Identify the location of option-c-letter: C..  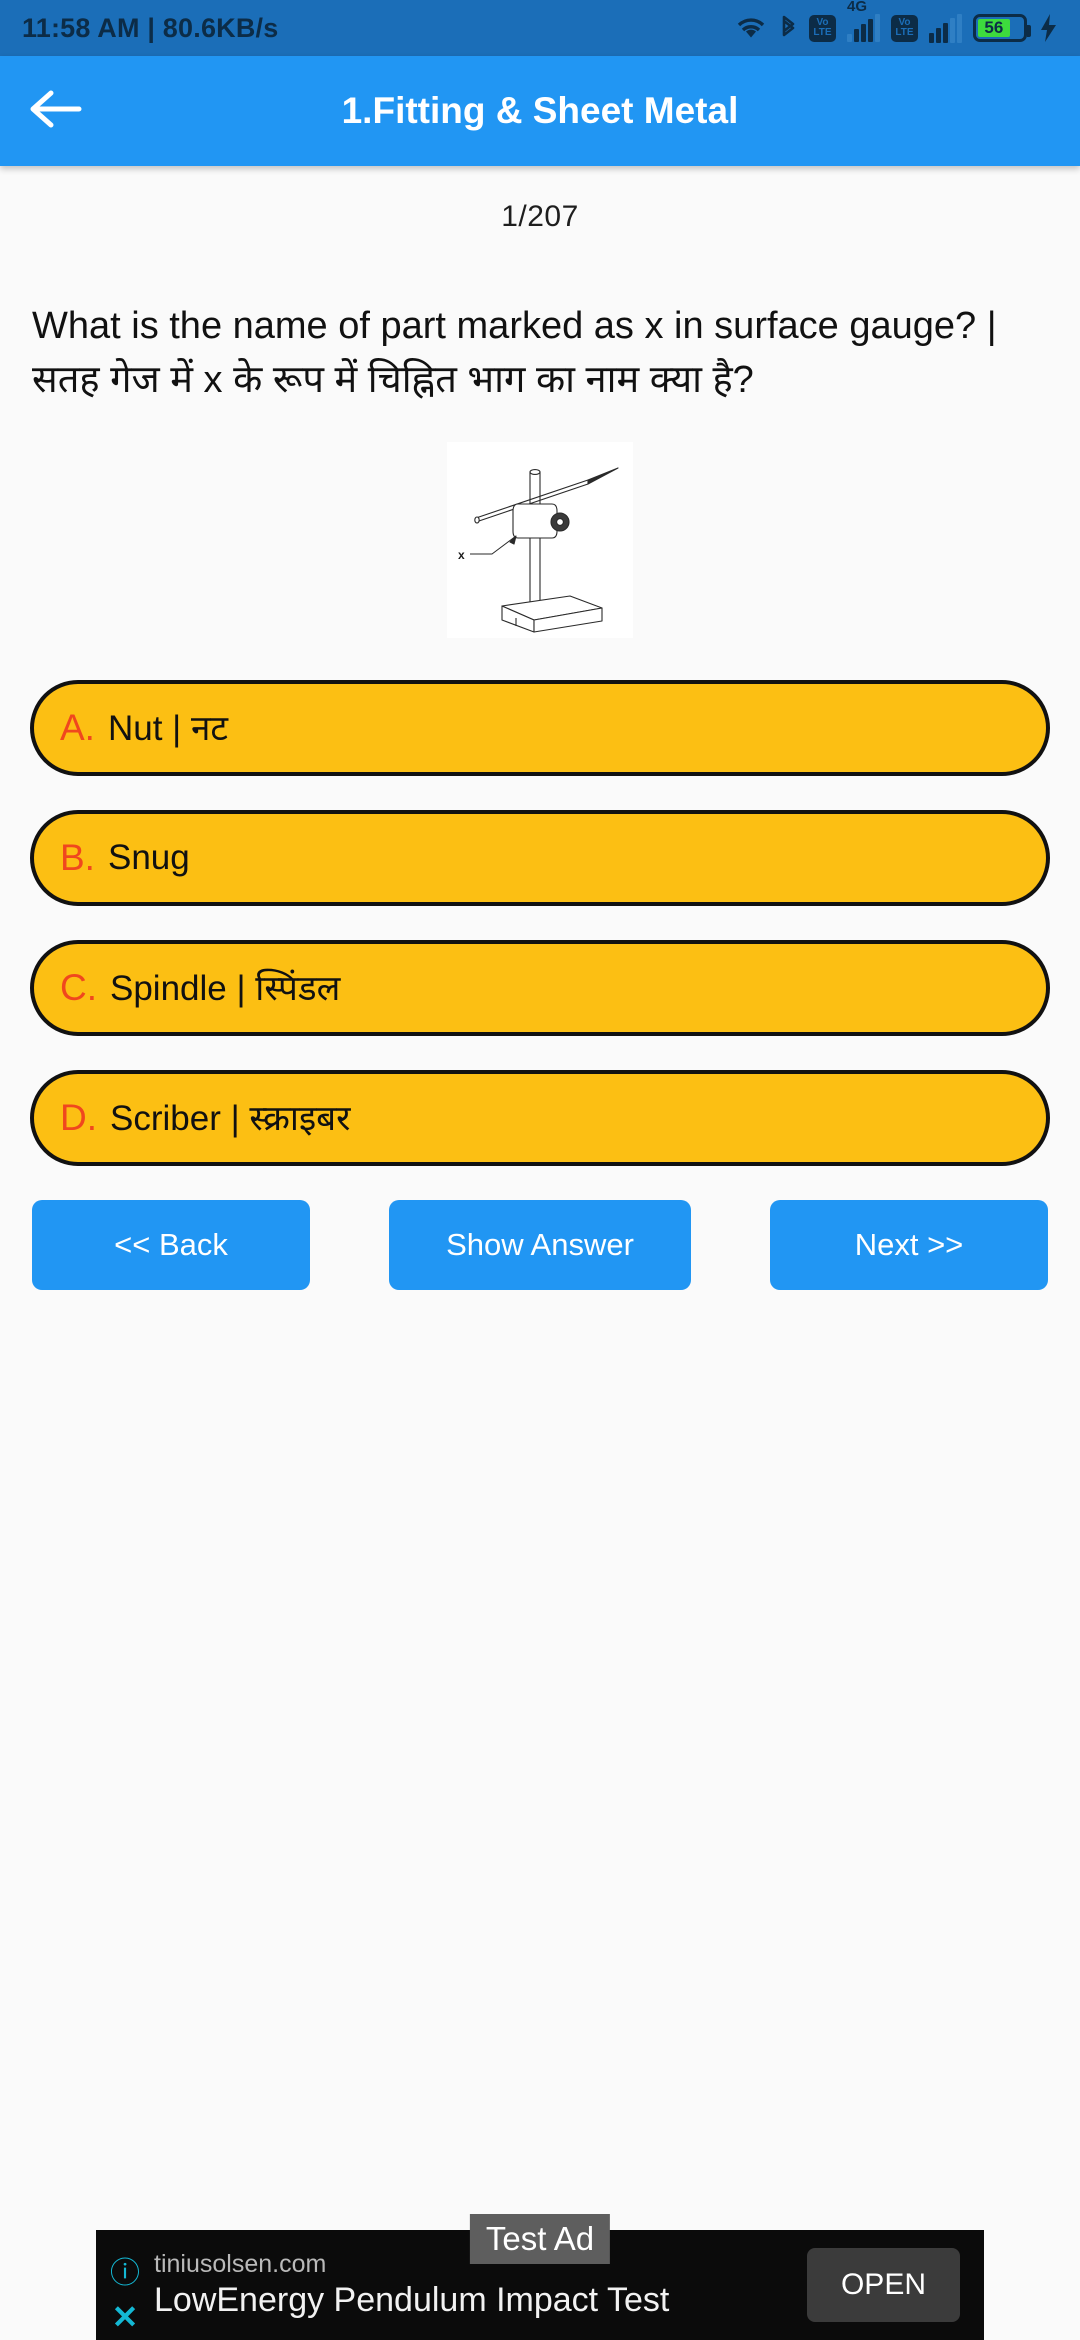
(78, 987).